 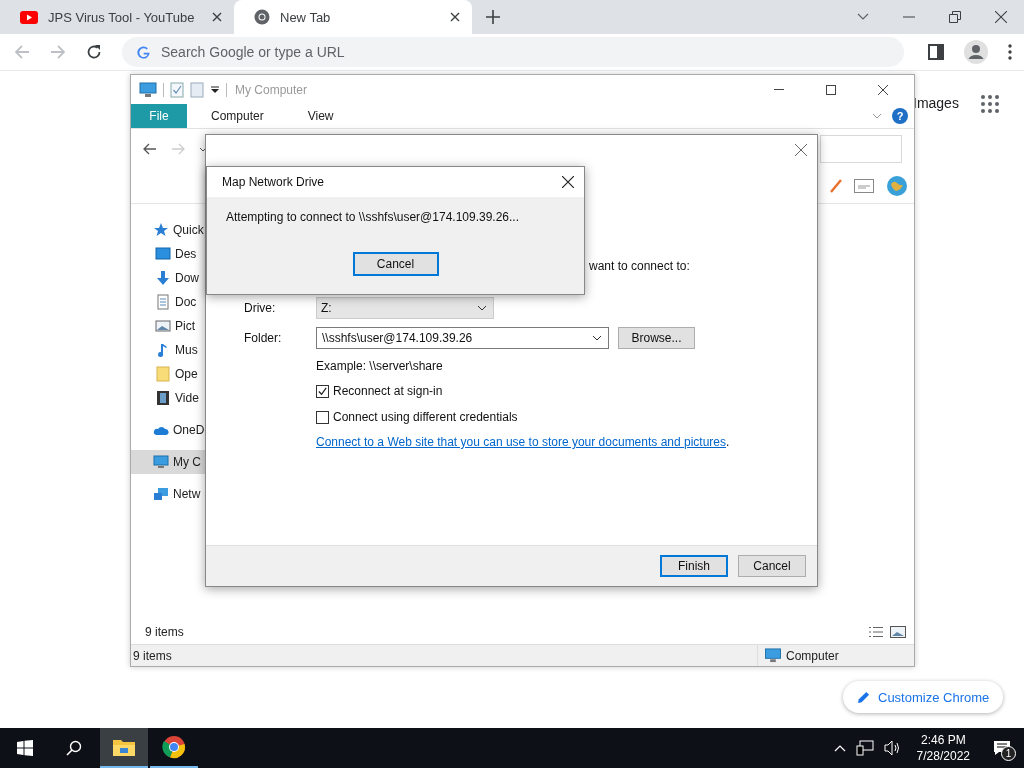 What do you see at coordinates (462, 338) in the screenshot?
I see `folder-field: \\sshfs\user@174.109.39.26` at bounding box center [462, 338].